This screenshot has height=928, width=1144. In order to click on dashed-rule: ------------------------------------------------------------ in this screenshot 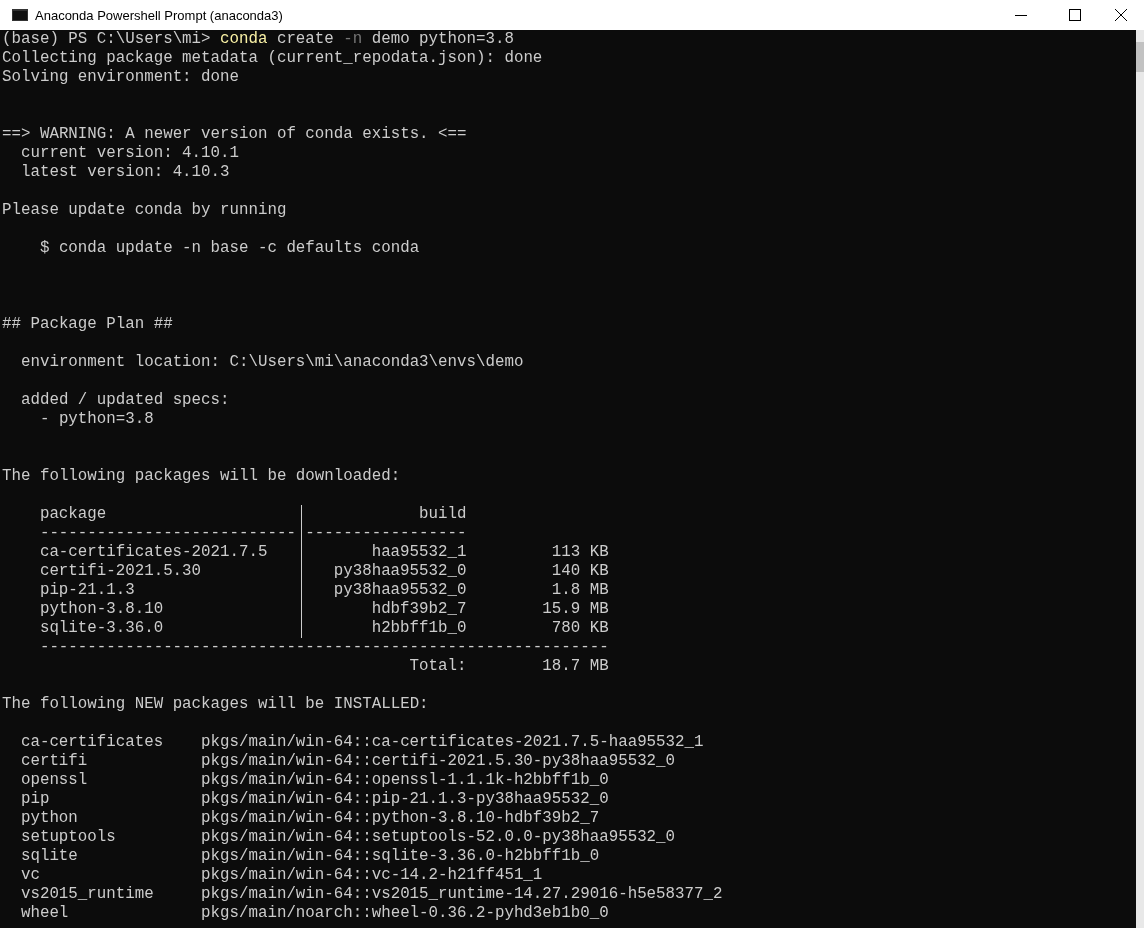, I will do `click(324, 647)`.